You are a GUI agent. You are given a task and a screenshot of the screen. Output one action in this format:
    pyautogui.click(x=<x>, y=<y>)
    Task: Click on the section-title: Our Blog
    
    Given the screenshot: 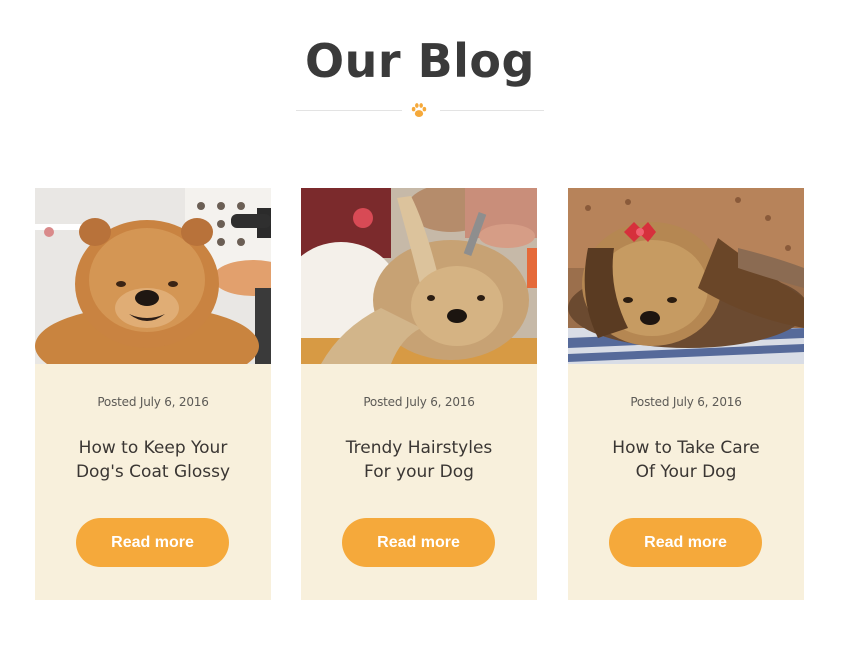 What is the action you would take?
    pyautogui.click(x=420, y=61)
    